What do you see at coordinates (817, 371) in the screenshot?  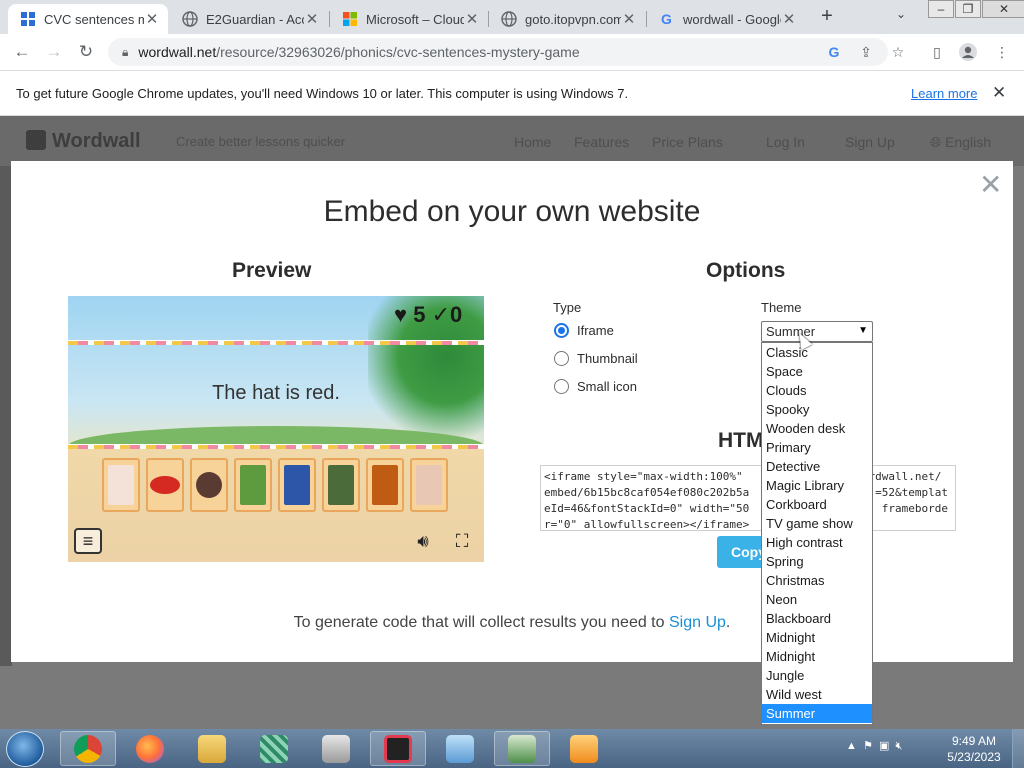 I see `theme-option: Space` at bounding box center [817, 371].